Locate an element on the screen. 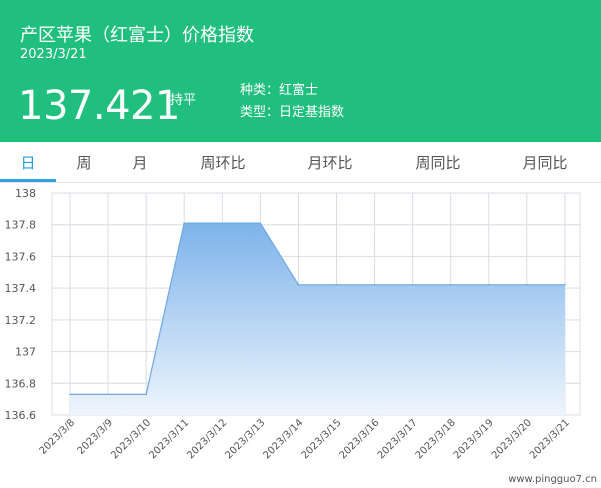  watermark: www.pingguo7.cn is located at coordinates (552, 479).